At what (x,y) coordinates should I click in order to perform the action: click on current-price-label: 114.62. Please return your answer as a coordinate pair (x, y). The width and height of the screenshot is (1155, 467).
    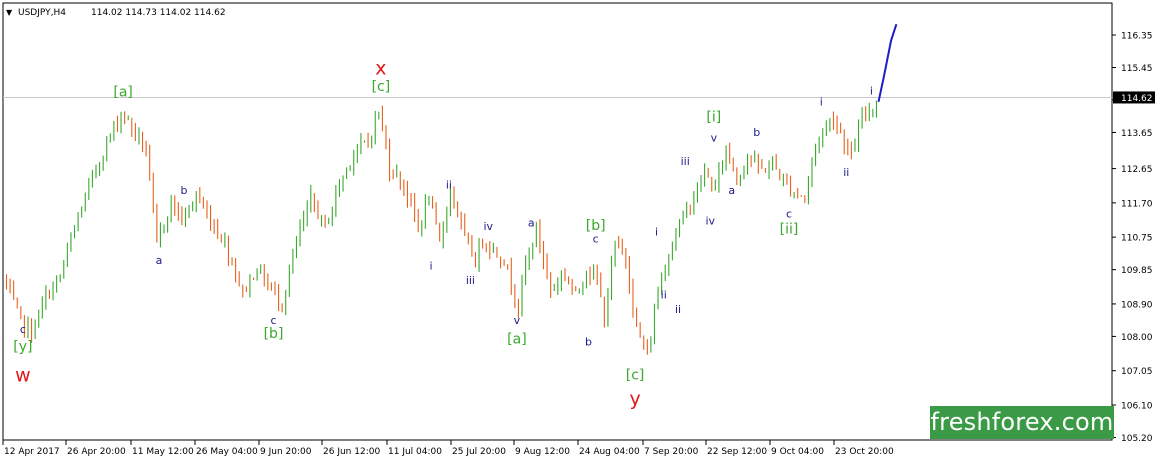
    Looking at the image, I should click on (1137, 99).